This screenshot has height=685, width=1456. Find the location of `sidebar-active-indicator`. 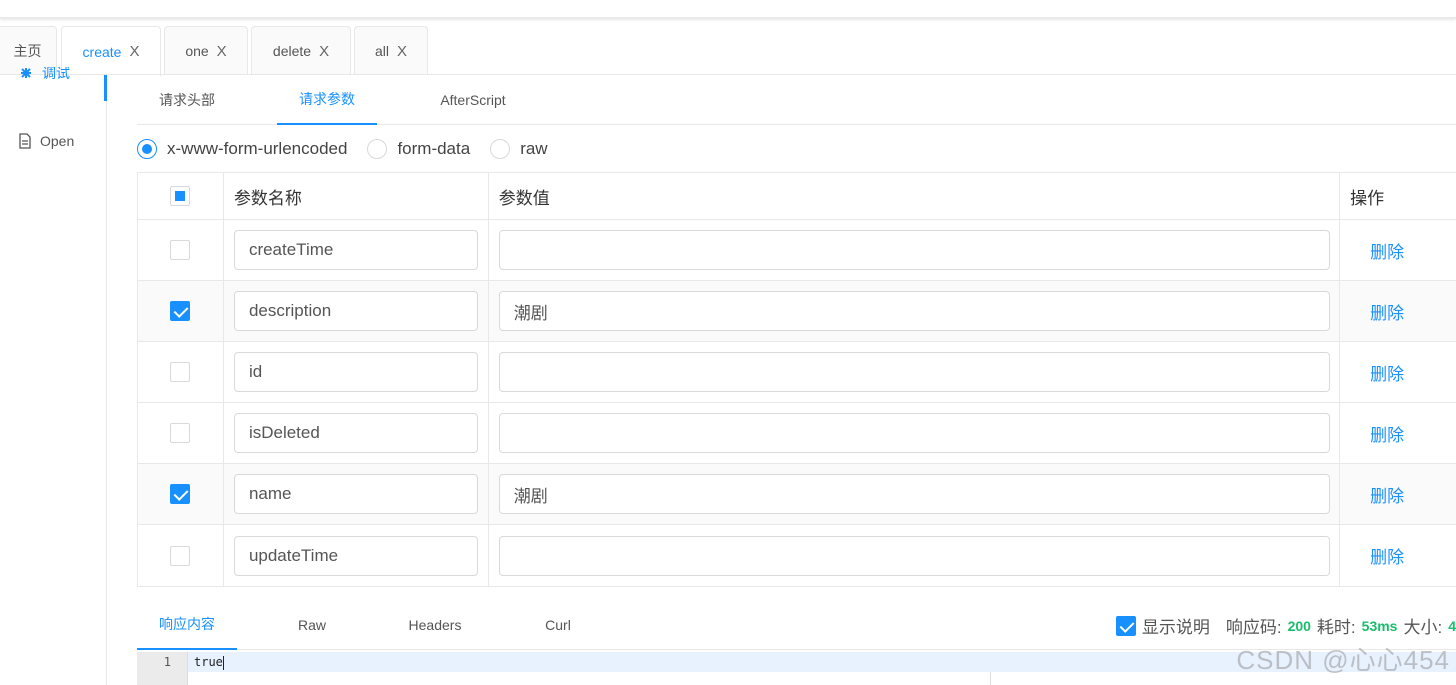

sidebar-active-indicator is located at coordinates (105, 88).